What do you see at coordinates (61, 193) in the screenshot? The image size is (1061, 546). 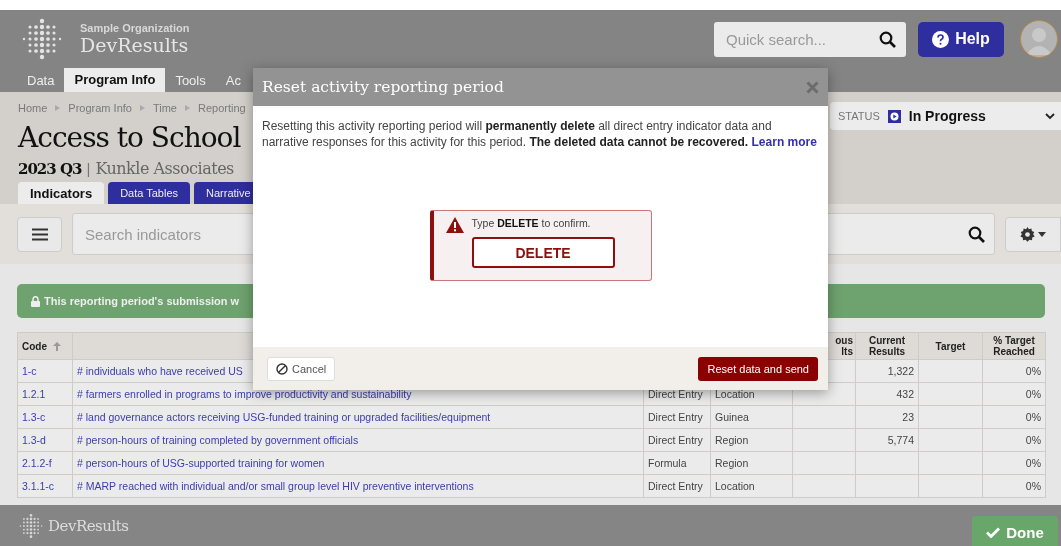 I see `section-tab: Indicators` at bounding box center [61, 193].